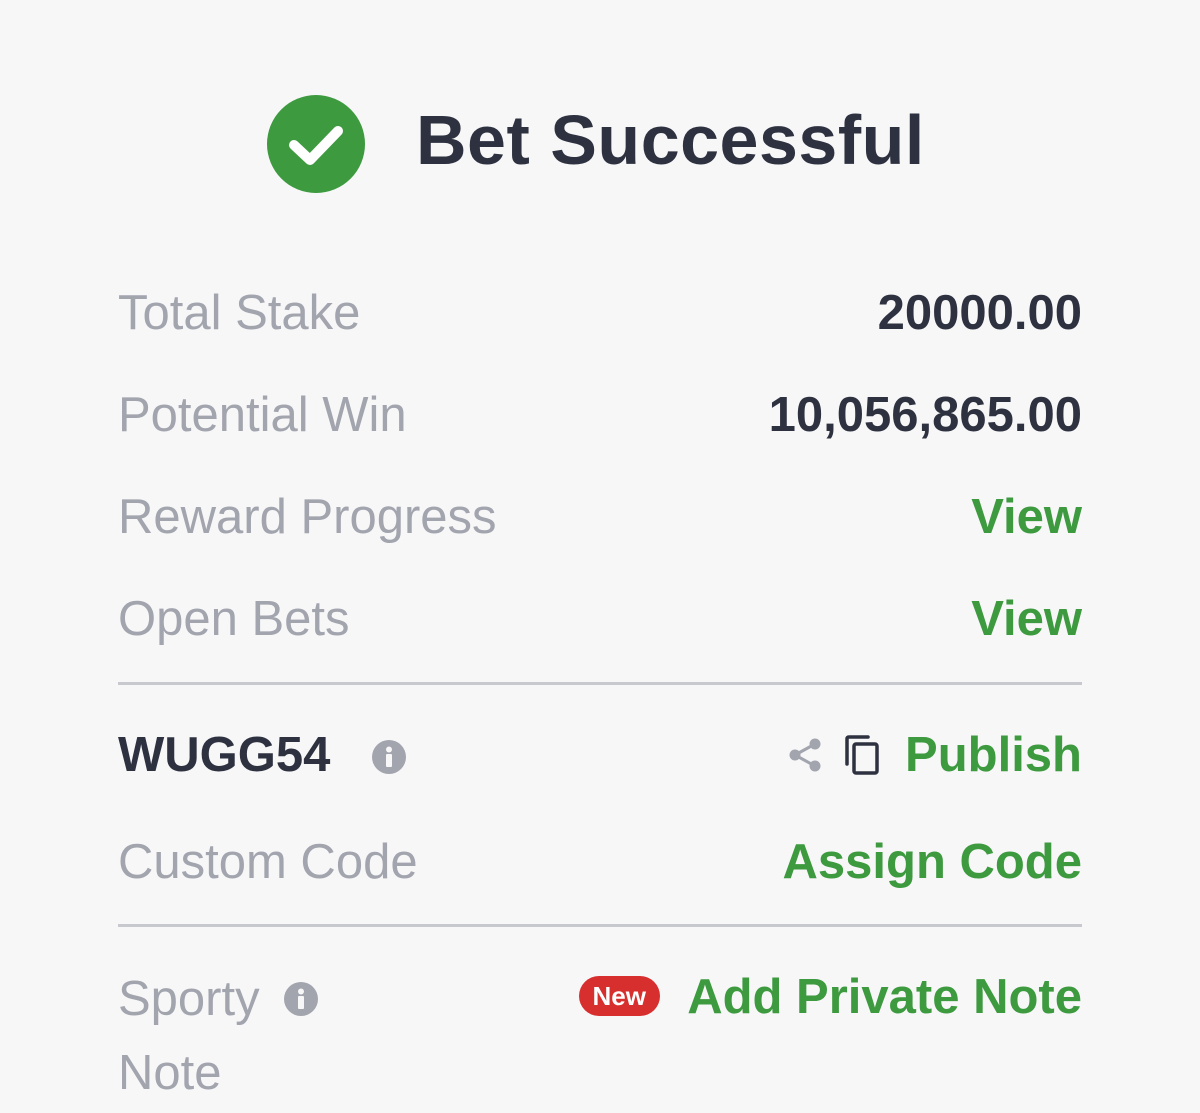 The width and height of the screenshot is (1200, 1113). I want to click on custom-code-label: Custom Code, so click(268, 862).